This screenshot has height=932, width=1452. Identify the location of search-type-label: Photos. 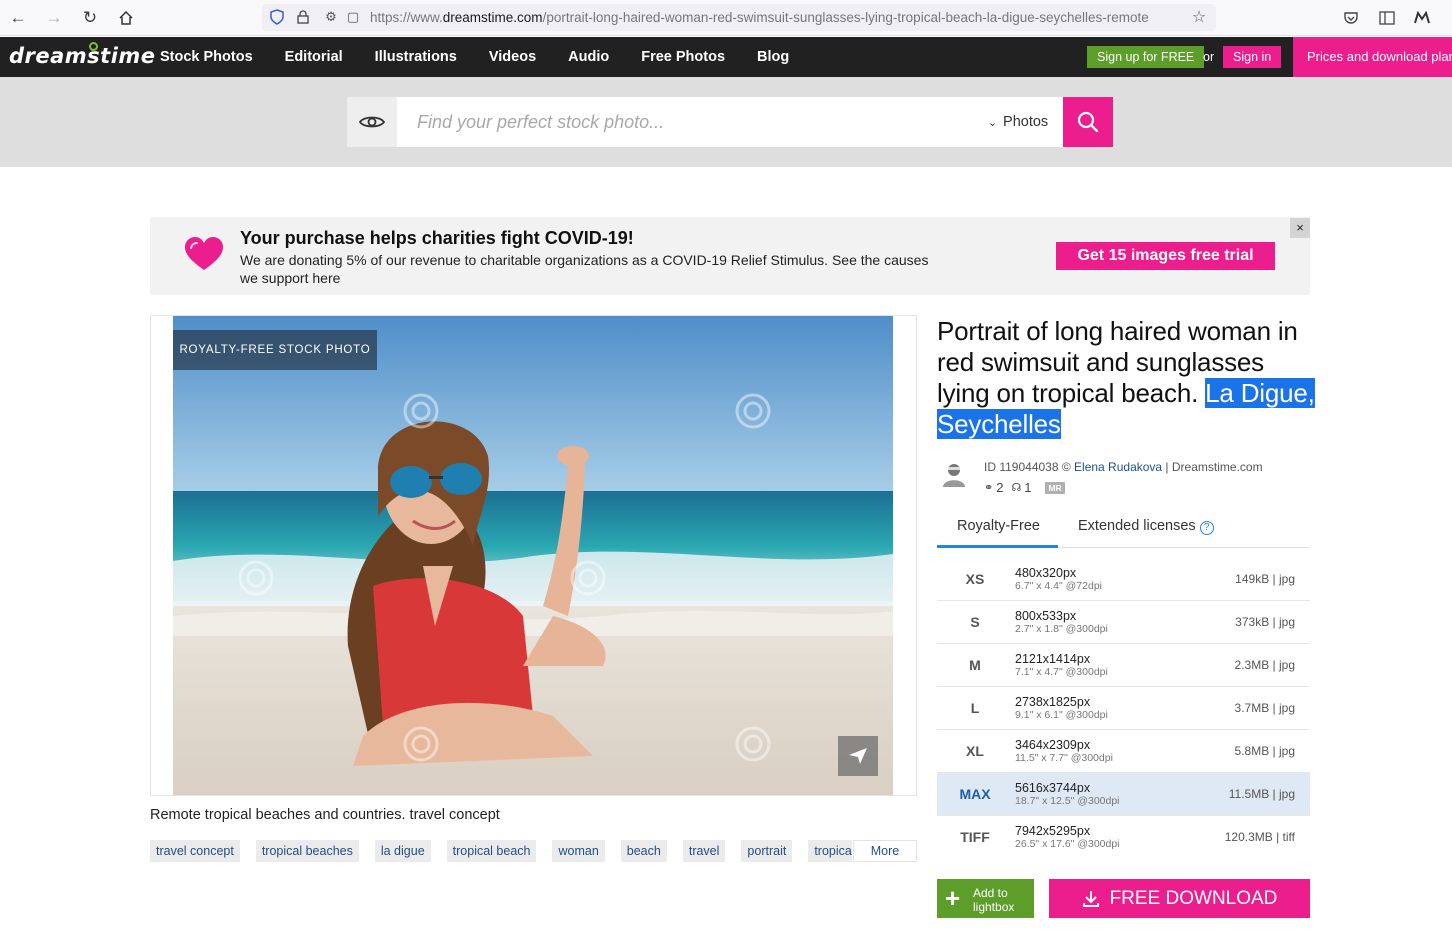
(1026, 122).